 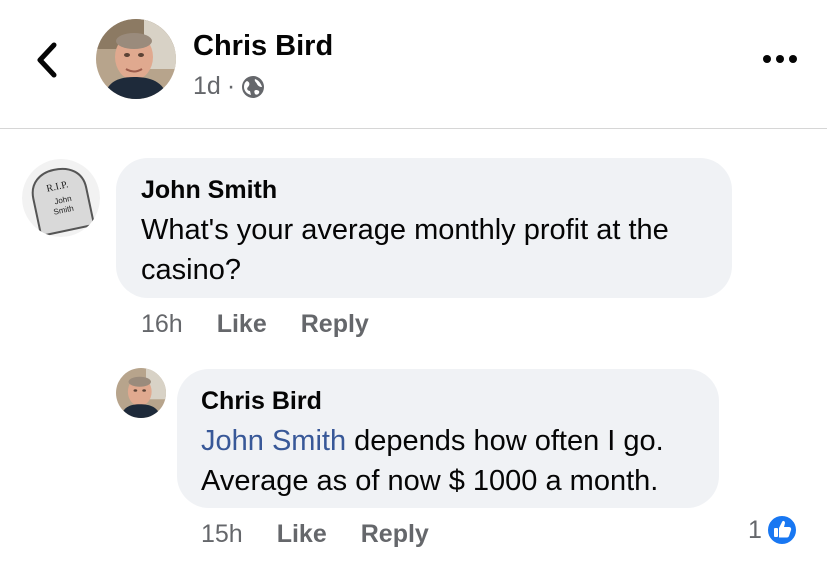 I want to click on comment-actions: 16h Like Reply, so click(x=255, y=324).